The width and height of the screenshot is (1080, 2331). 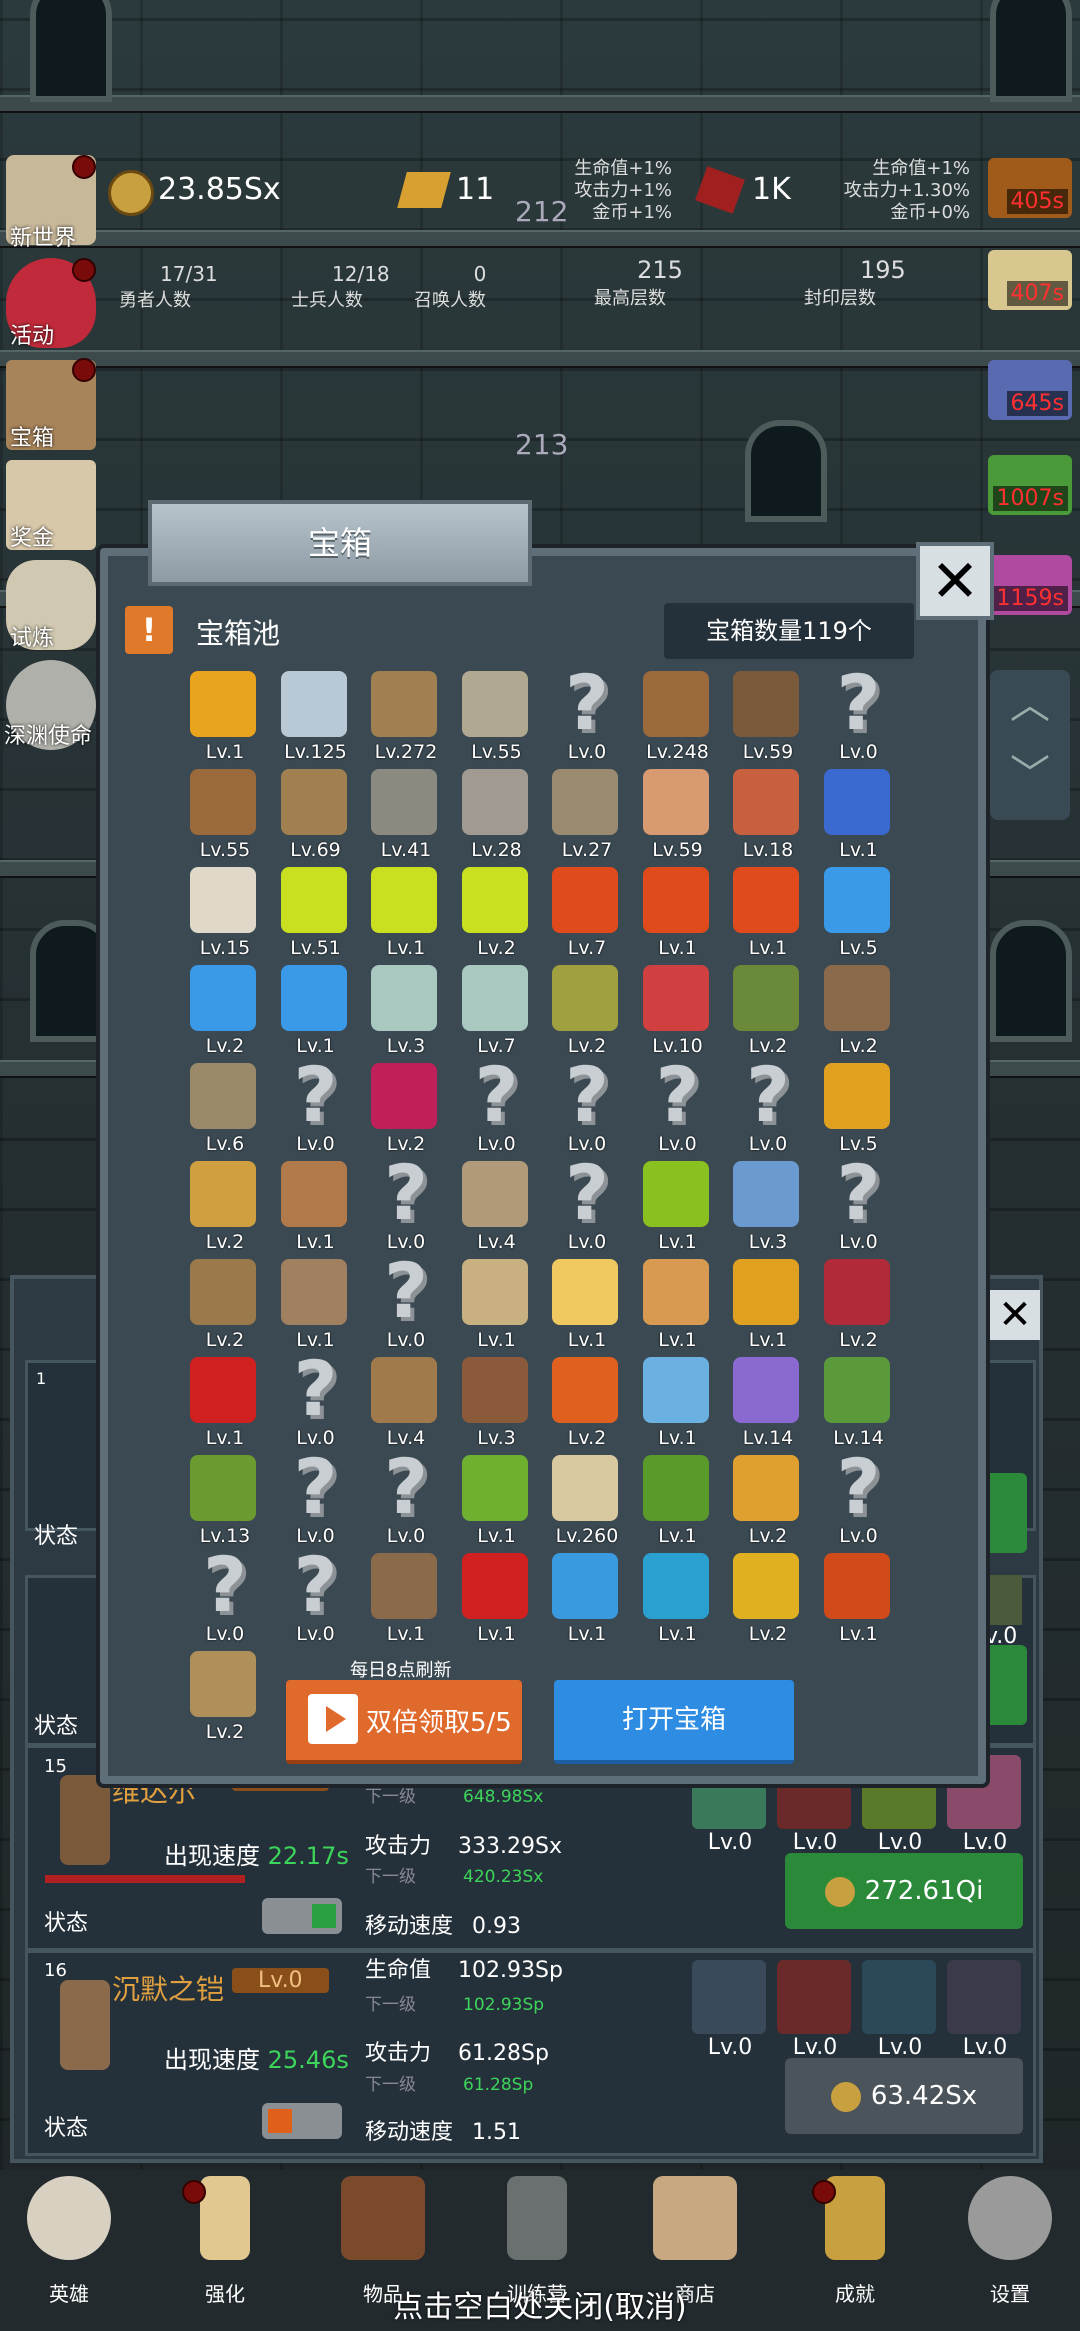 What do you see at coordinates (316, 813) in the screenshot?
I see `chest-item: Lv.69` at bounding box center [316, 813].